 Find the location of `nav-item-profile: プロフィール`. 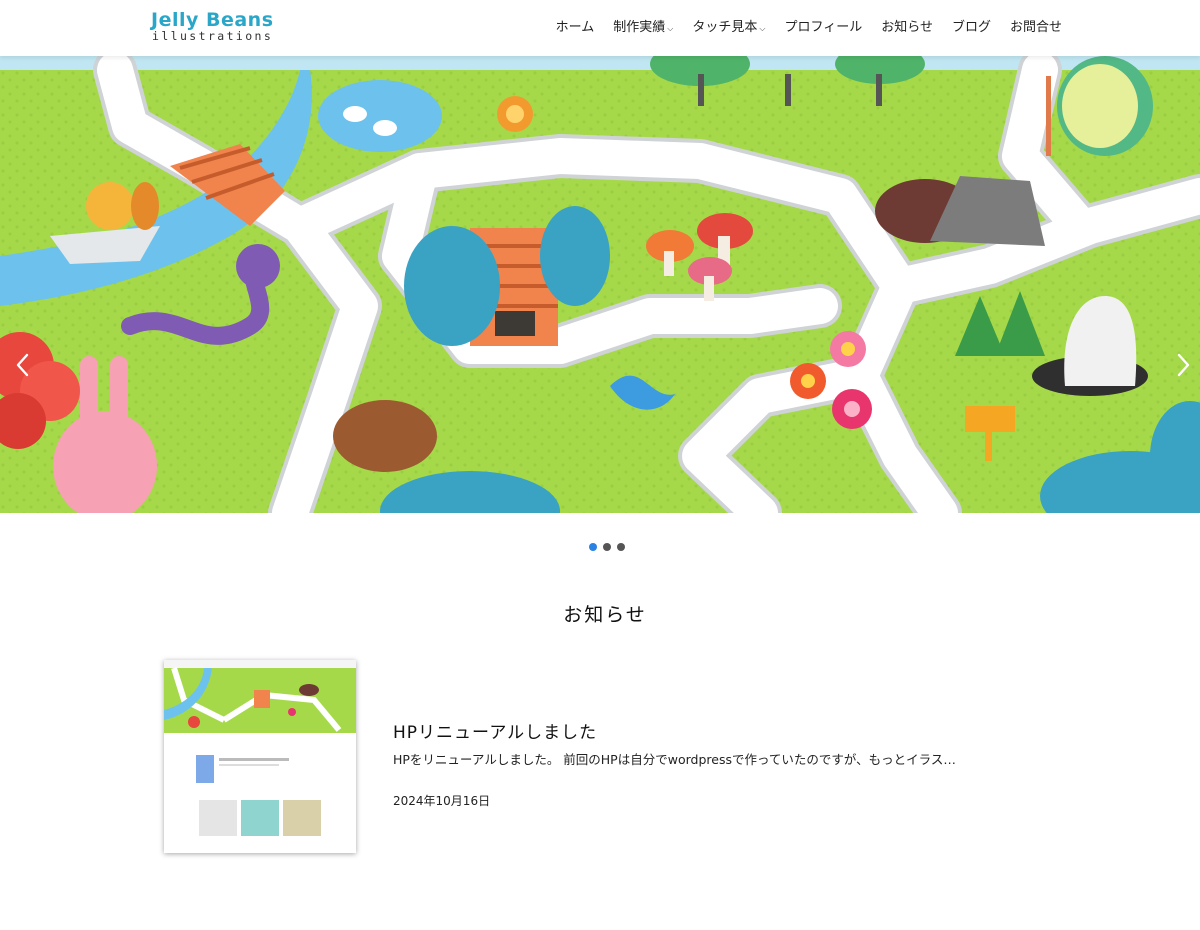

nav-item-profile: プロフィール is located at coordinates (823, 27).